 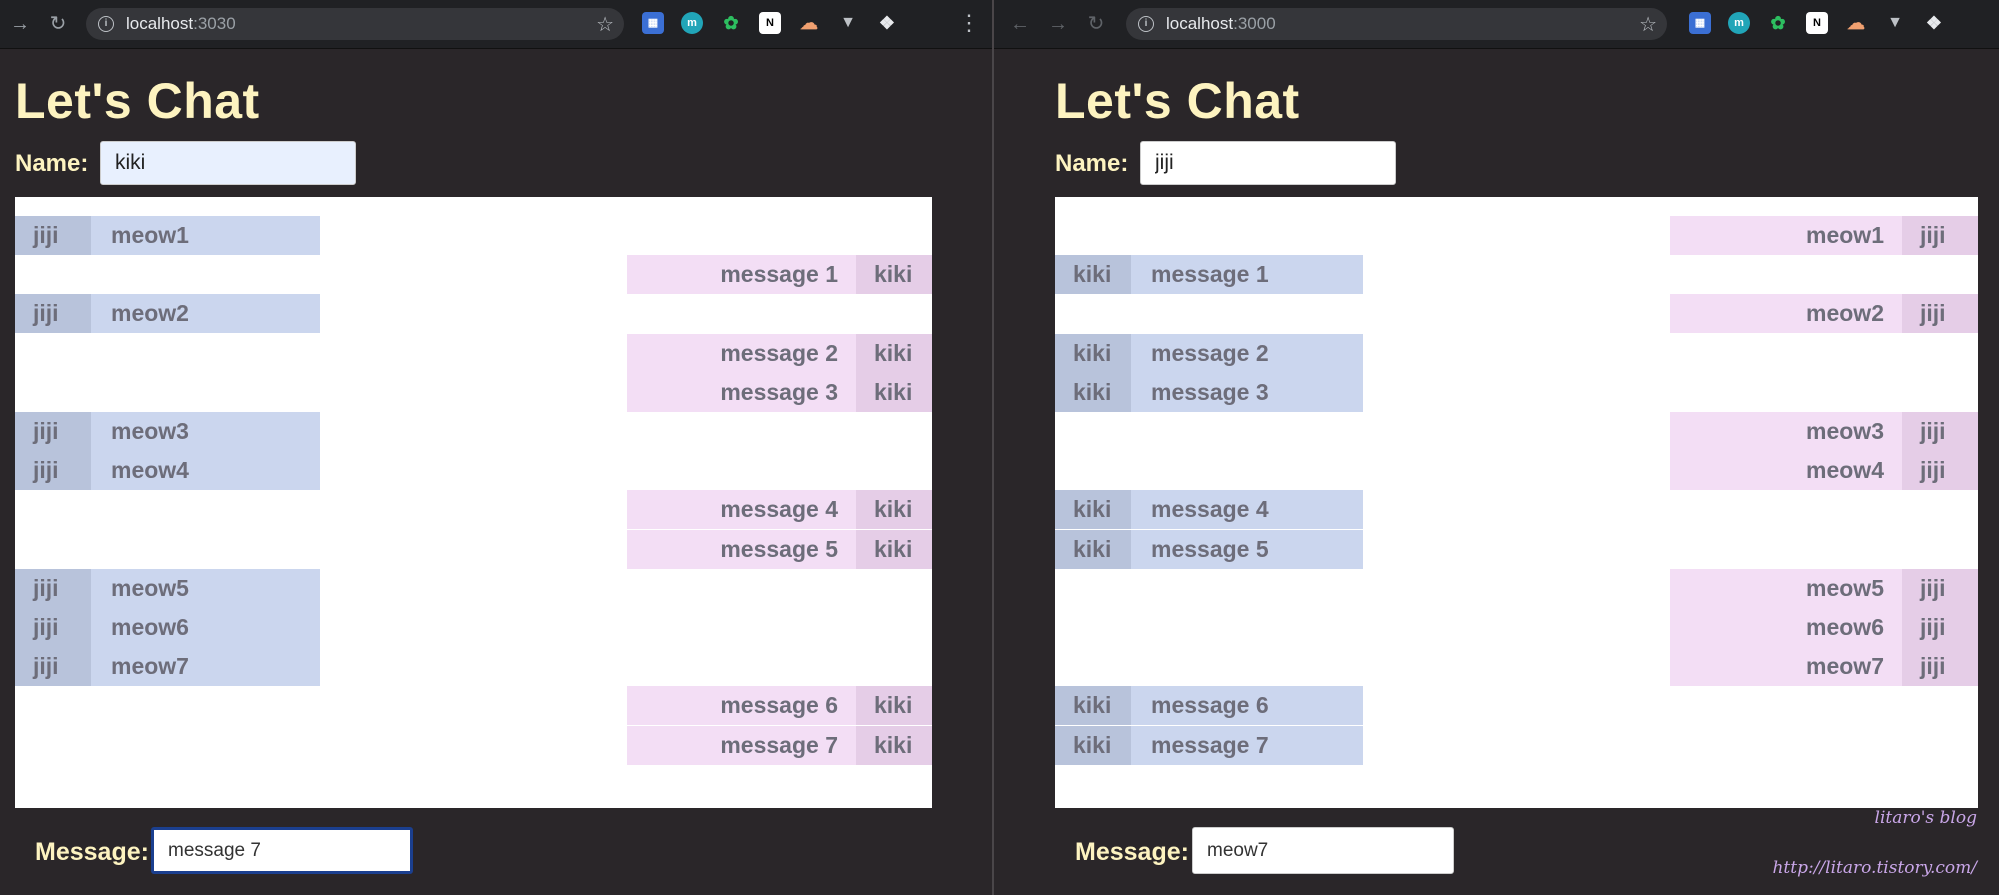 What do you see at coordinates (150, 235) in the screenshot?
I see `message-text: meow1` at bounding box center [150, 235].